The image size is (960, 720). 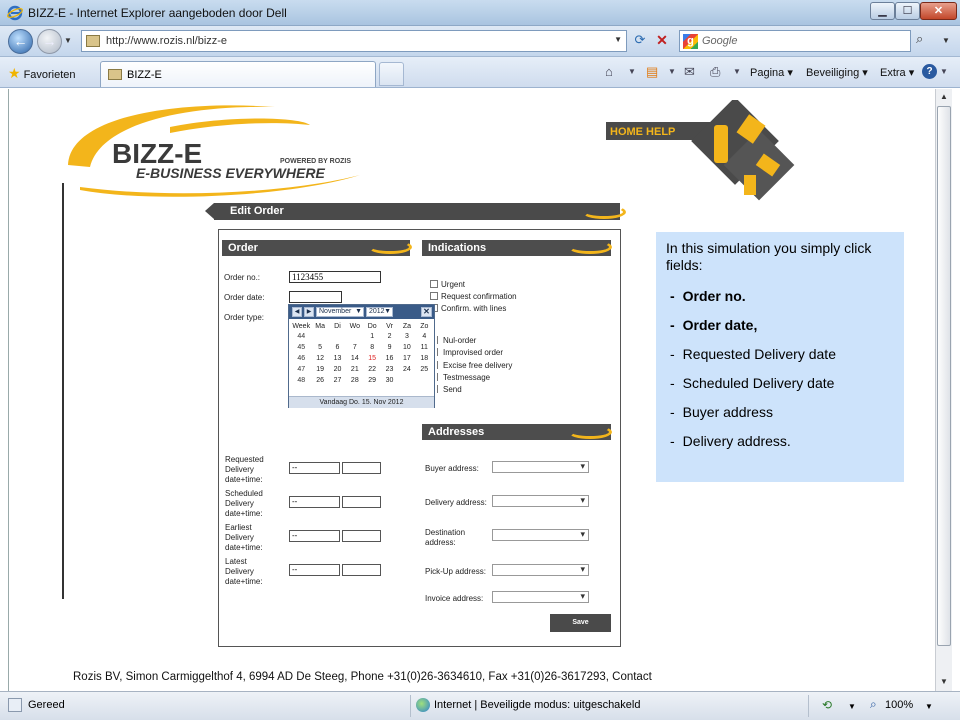 What do you see at coordinates (354, 380) in the screenshot?
I see `calendar-day: 28` at bounding box center [354, 380].